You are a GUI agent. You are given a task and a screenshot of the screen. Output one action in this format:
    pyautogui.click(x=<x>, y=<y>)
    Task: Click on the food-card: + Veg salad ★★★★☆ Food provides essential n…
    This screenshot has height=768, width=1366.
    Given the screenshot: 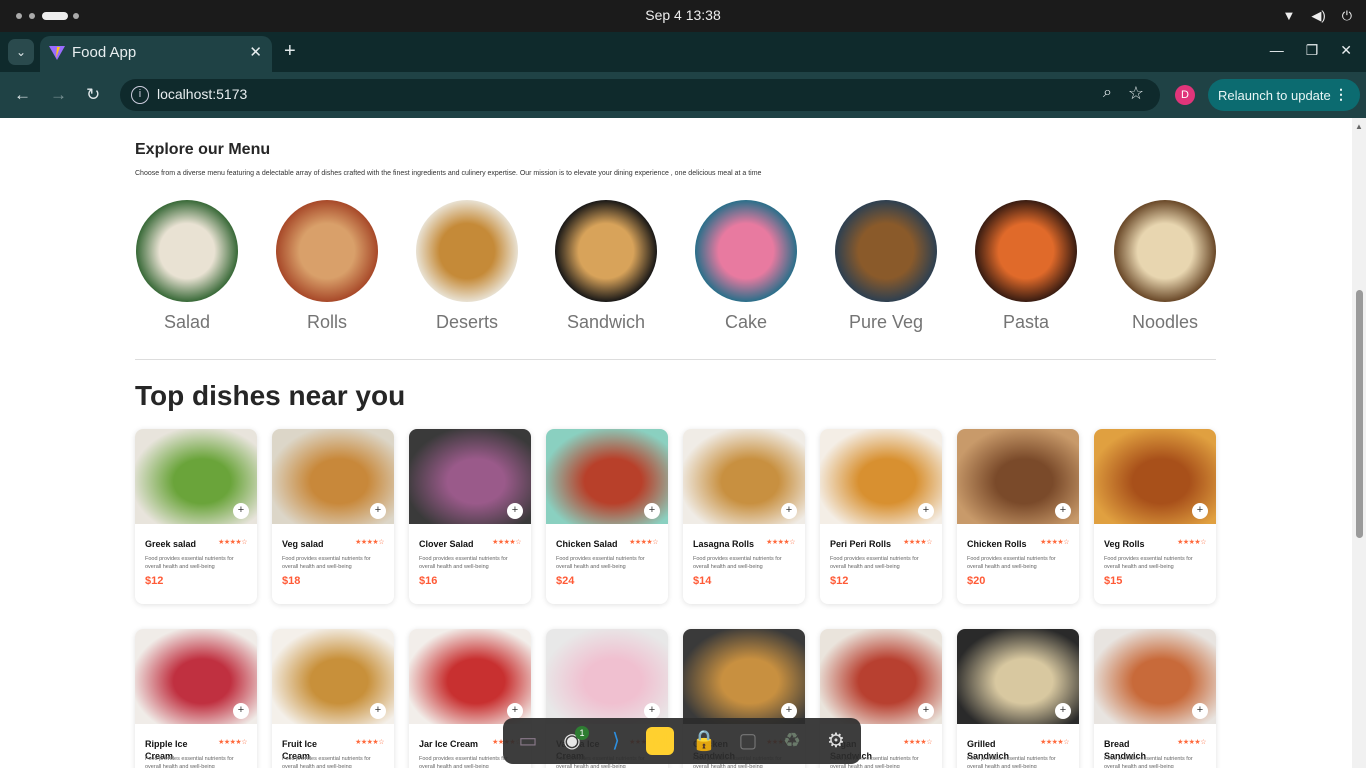 What is the action you would take?
    pyautogui.click(x=333, y=516)
    